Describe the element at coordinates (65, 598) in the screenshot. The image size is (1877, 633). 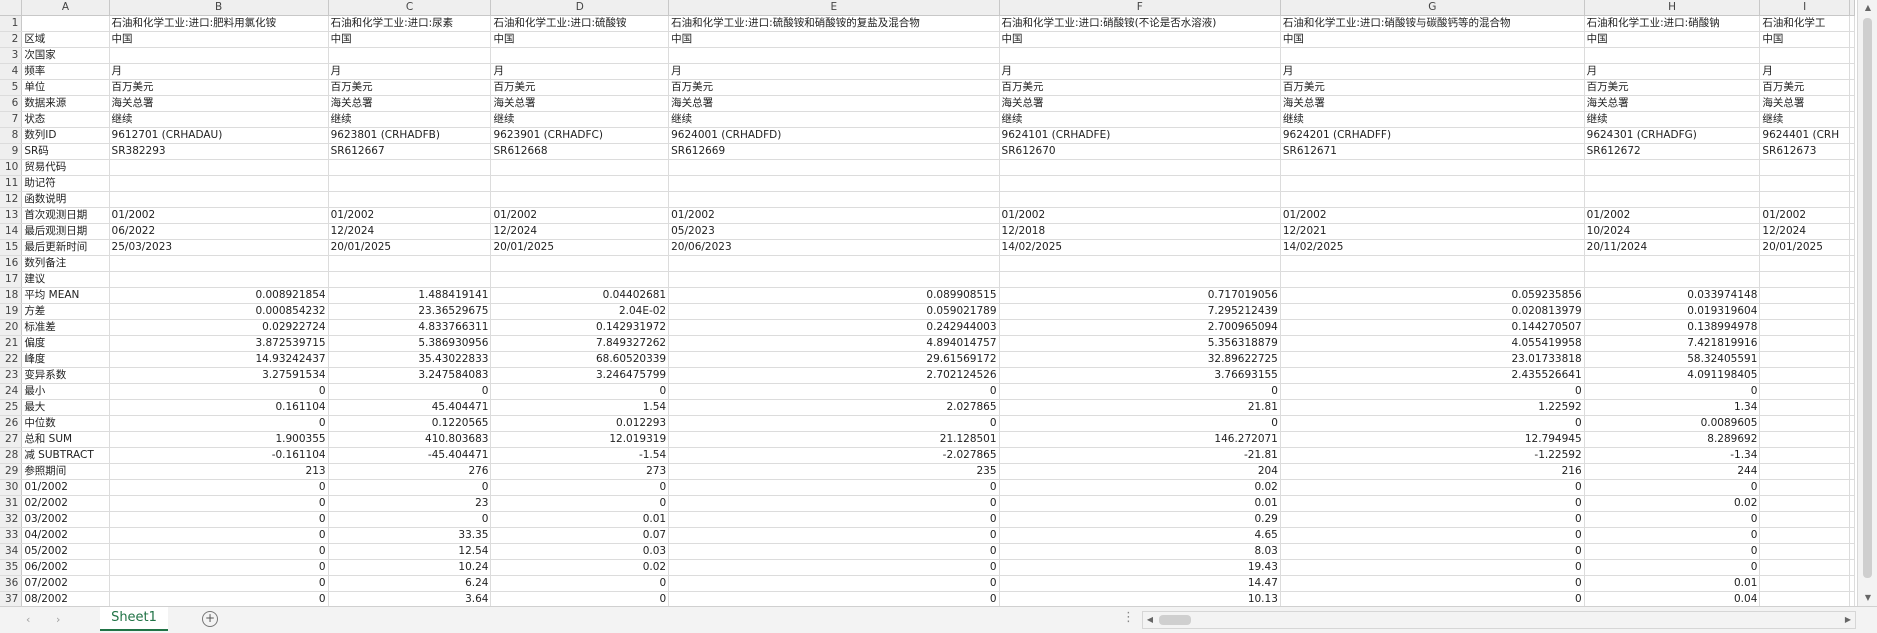
I see `cell: 08/2002` at that location.